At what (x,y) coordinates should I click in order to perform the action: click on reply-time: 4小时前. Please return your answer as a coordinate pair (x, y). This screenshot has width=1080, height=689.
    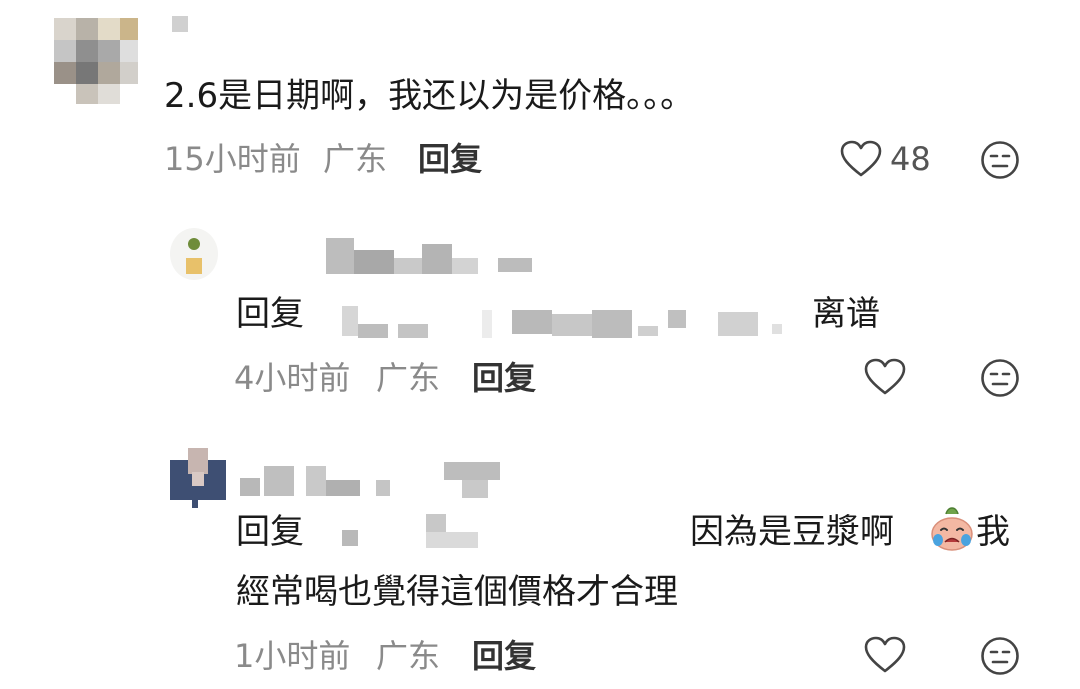
    Looking at the image, I should click on (292, 378).